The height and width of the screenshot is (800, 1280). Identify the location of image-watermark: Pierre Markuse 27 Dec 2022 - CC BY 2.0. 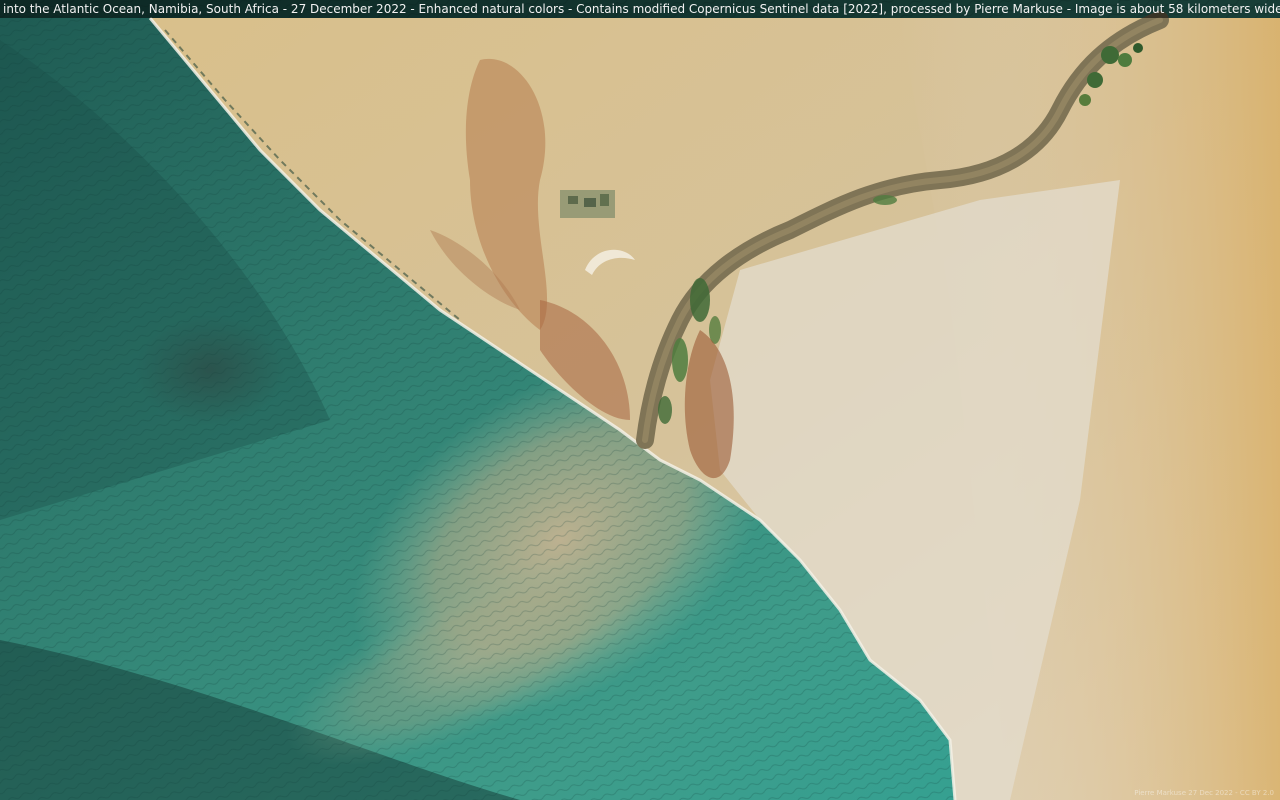
(1204, 793).